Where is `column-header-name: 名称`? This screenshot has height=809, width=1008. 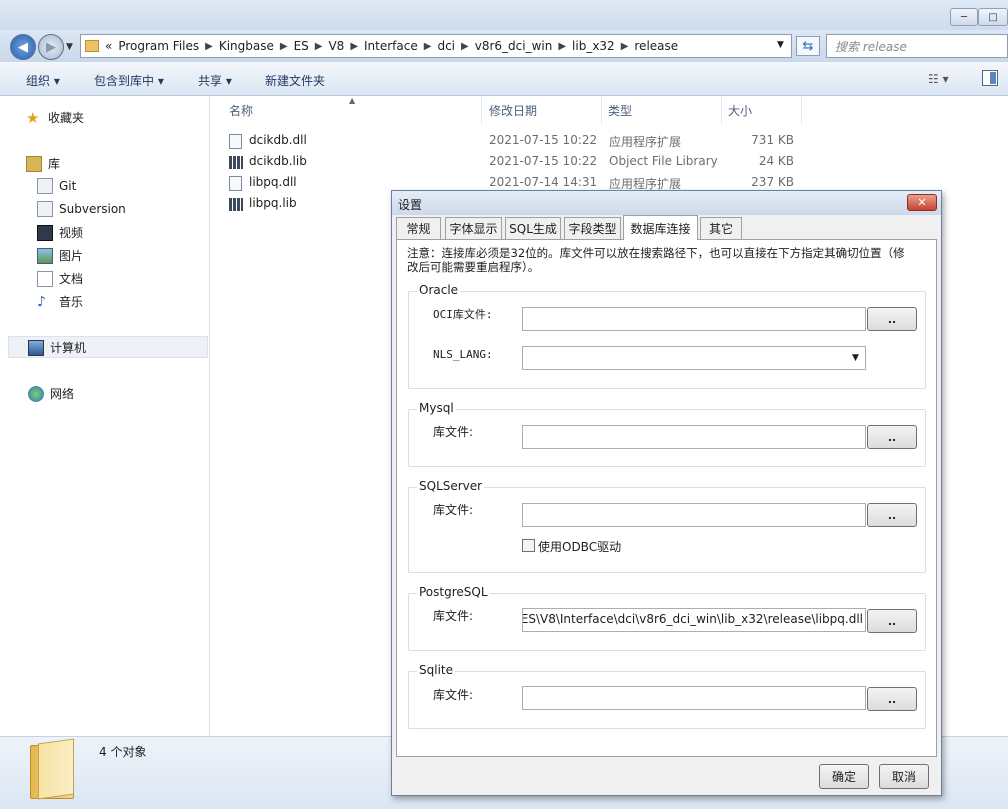
column-header-name: 名称 is located at coordinates (241, 110).